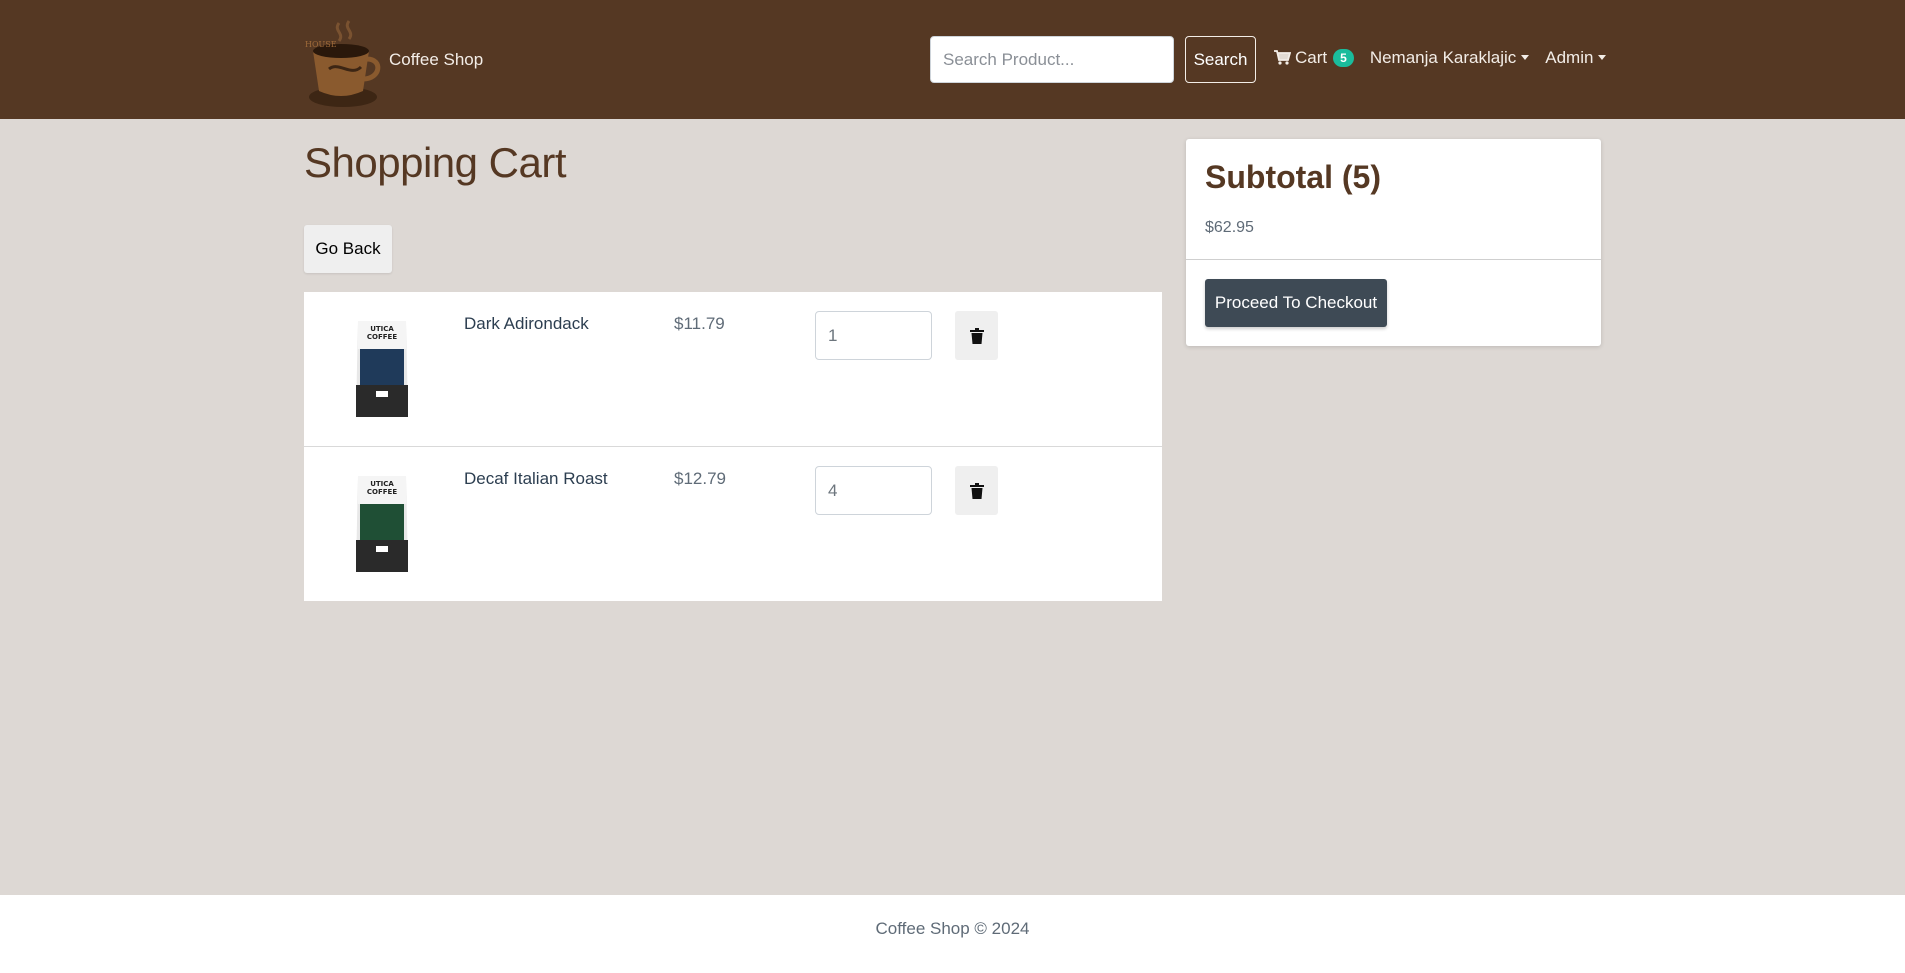 The image size is (1905, 973). I want to click on coffee-cup-logo-icon: HOUSE, so click(343, 63).